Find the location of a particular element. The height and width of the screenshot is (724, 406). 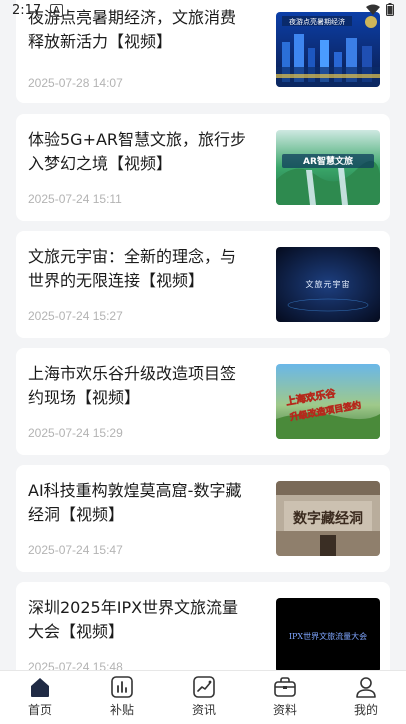

user-icon is located at coordinates (366, 687).